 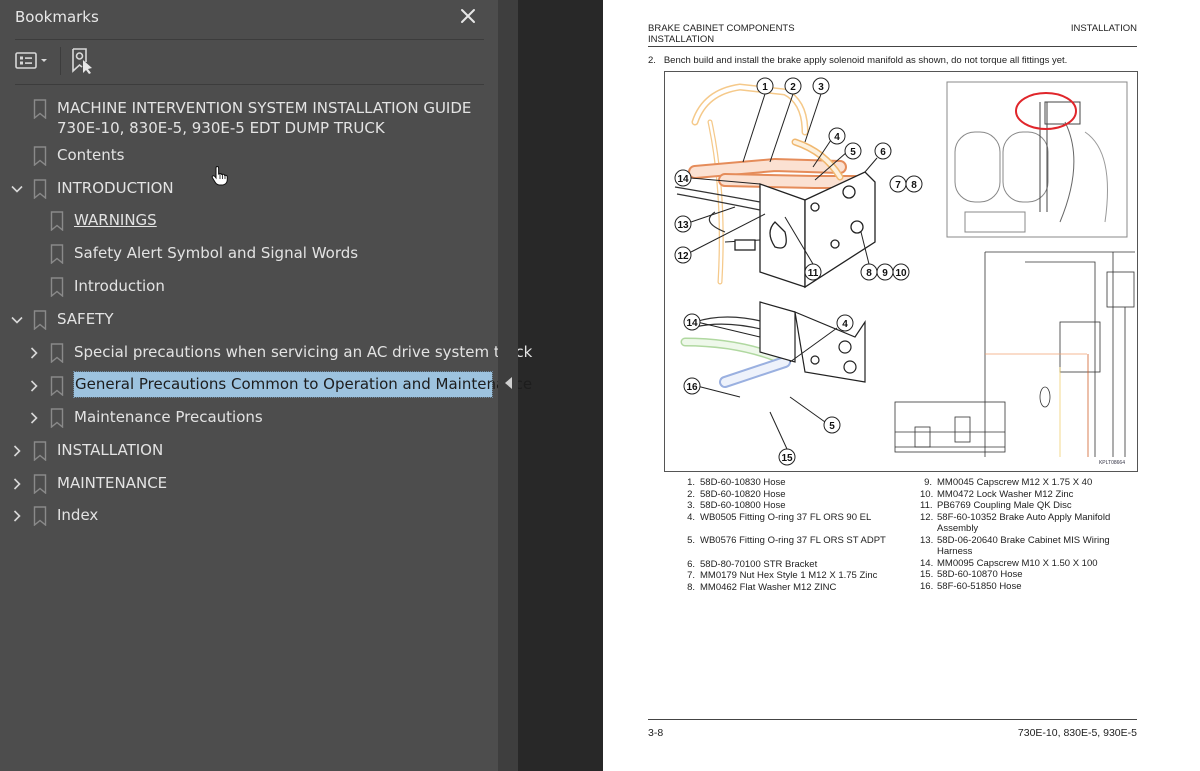 I want to click on subsection-title: INSTALLATION, so click(x=681, y=39).